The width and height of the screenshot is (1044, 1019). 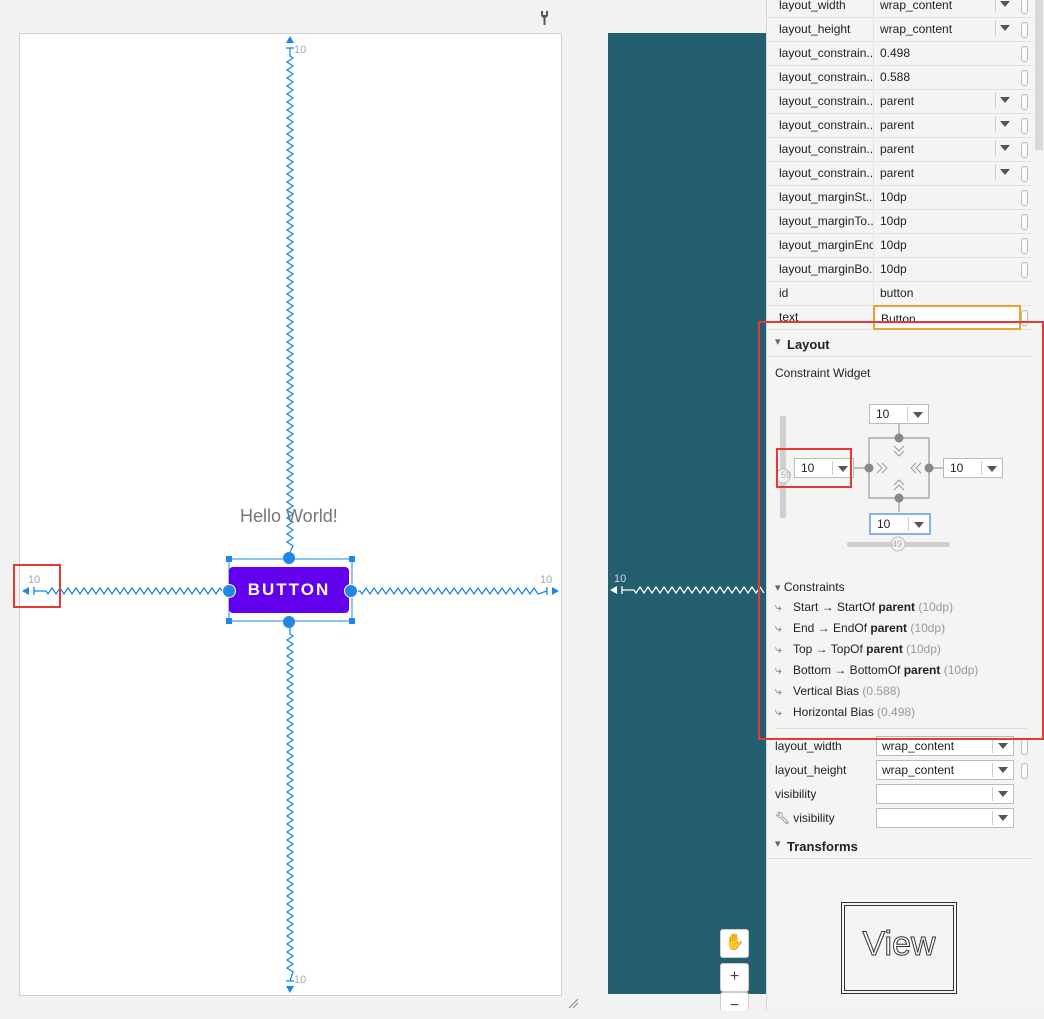 What do you see at coordinates (826, 245) in the screenshot?
I see `attribute-name: layout_marginEnd` at bounding box center [826, 245].